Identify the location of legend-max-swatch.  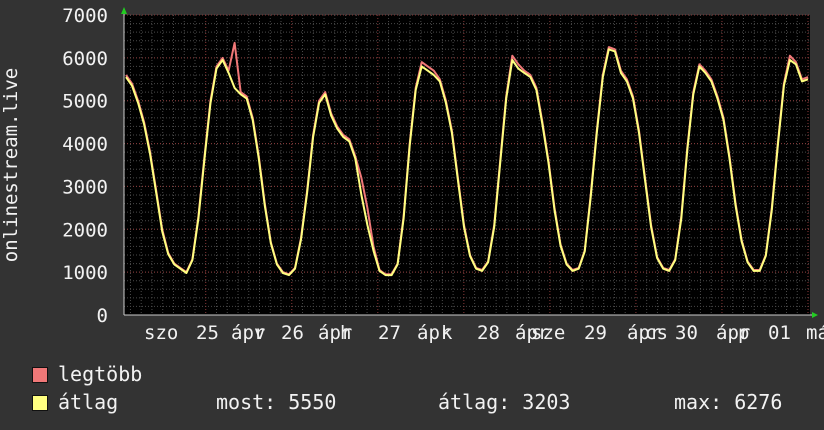
(40, 375).